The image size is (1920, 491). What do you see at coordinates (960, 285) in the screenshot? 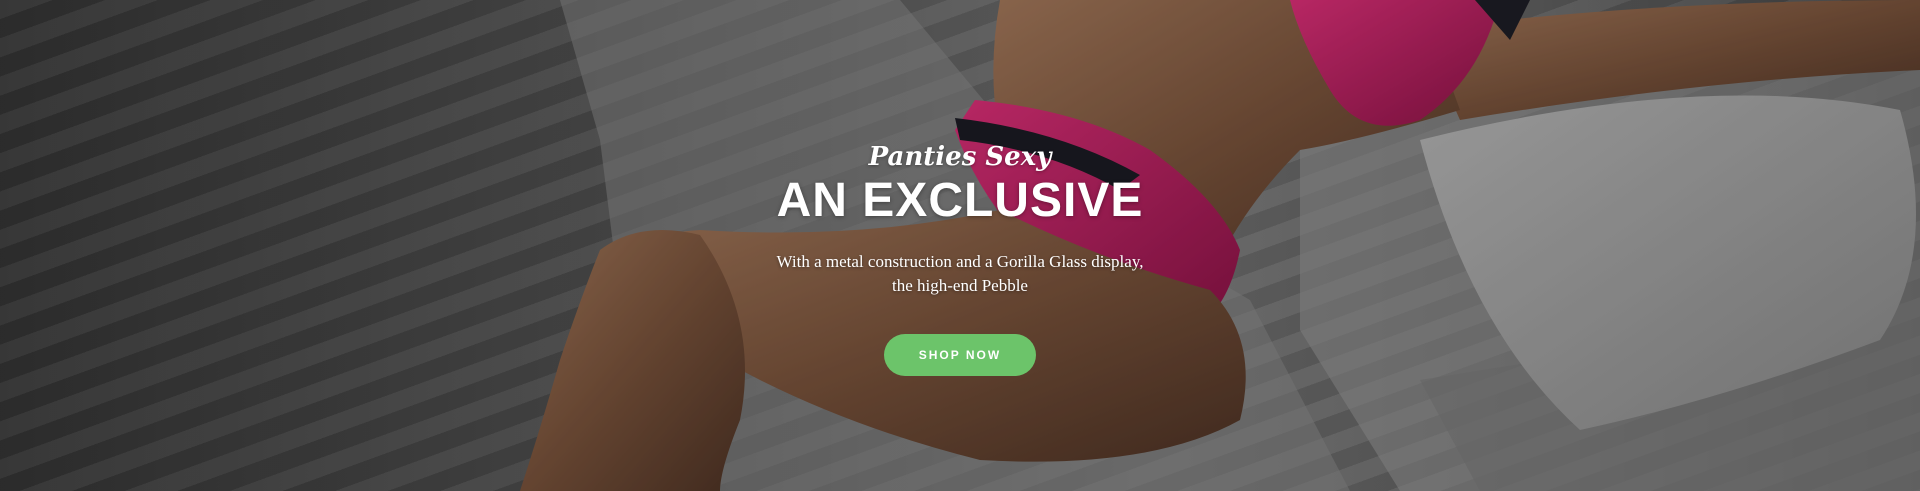
I see `hero-description-line-2: the high-end Pebble` at bounding box center [960, 285].